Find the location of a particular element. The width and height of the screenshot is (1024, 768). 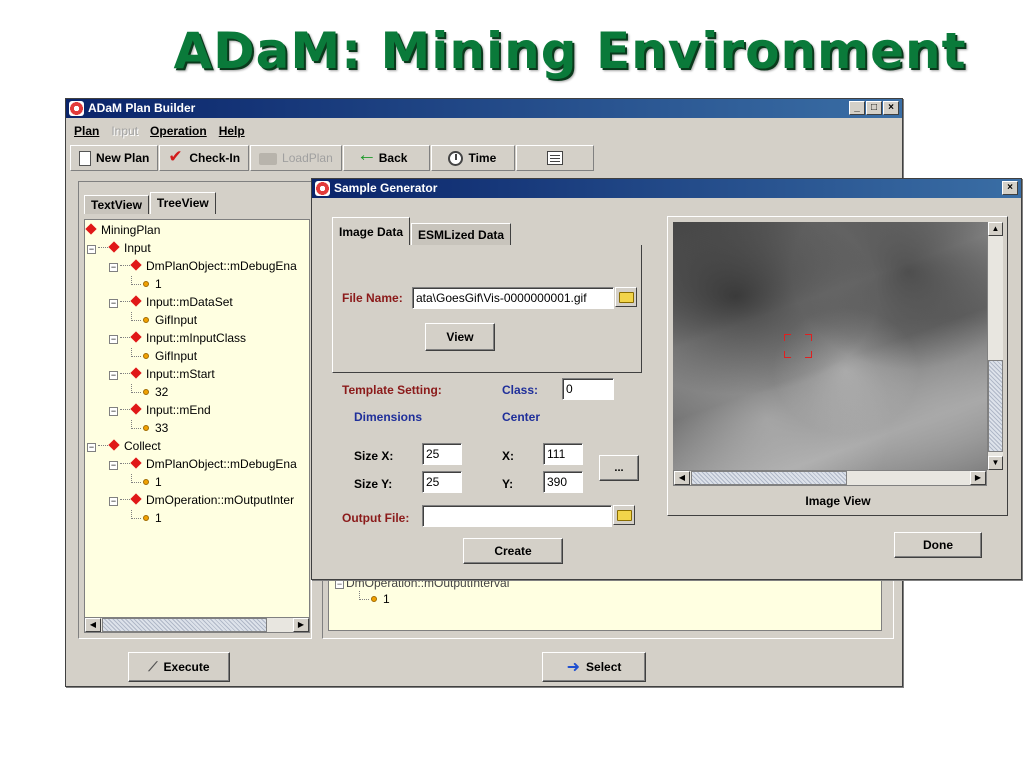

minimize-button: _ is located at coordinates (857, 108).